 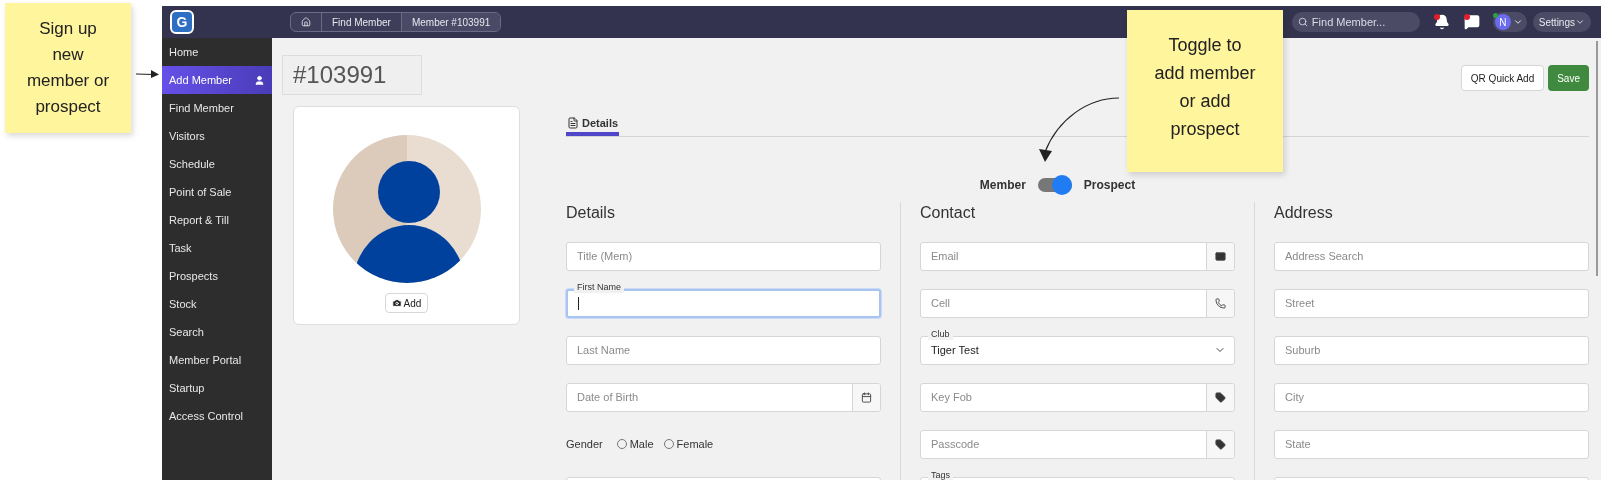 I want to click on radio-option: Female, so click(x=688, y=444).